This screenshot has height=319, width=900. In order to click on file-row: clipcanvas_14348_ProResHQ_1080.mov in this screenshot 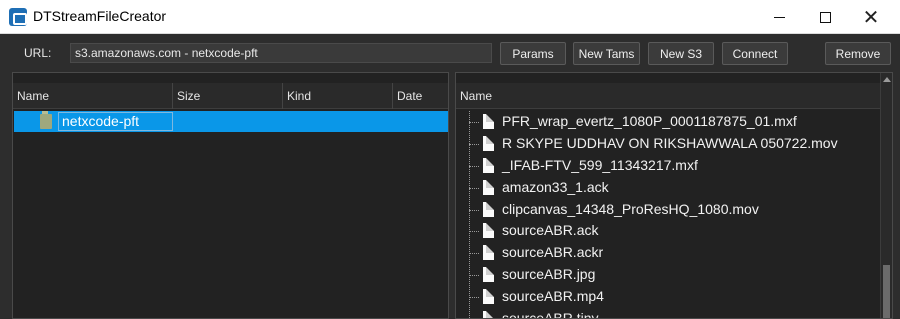, I will do `click(668, 210)`.